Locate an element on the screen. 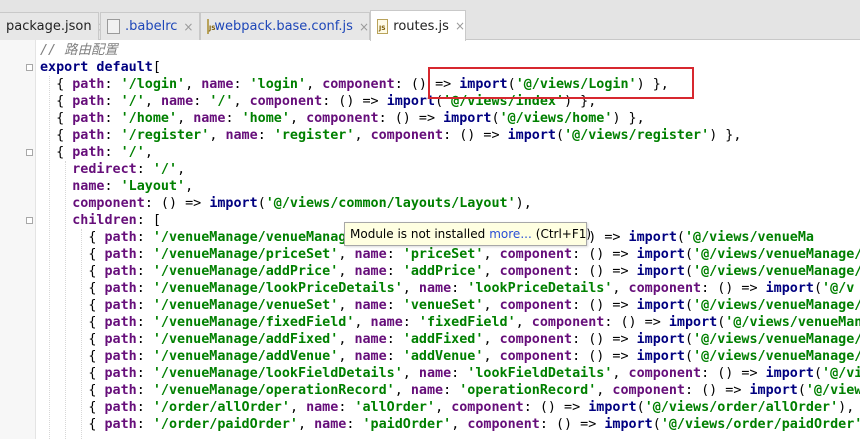  code-token: [ is located at coordinates (156, 67).